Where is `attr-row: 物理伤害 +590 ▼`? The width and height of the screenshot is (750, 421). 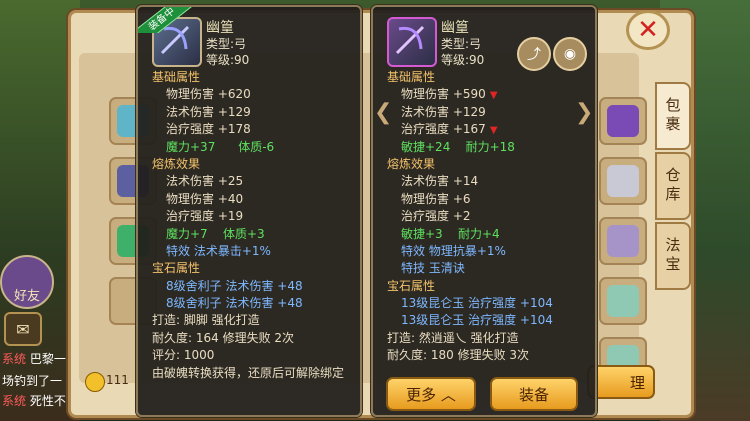
attr-row: 物理伤害 +590 ▼ is located at coordinates (449, 94).